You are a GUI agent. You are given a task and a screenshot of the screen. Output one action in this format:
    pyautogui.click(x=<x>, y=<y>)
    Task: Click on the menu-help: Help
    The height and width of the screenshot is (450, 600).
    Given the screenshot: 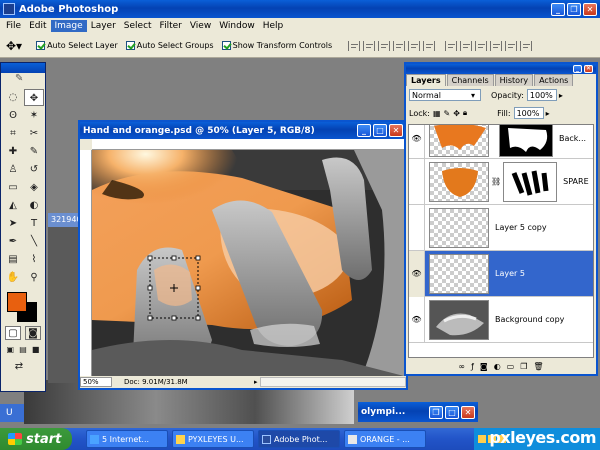 What is the action you would take?
    pyautogui.click(x=273, y=26)
    